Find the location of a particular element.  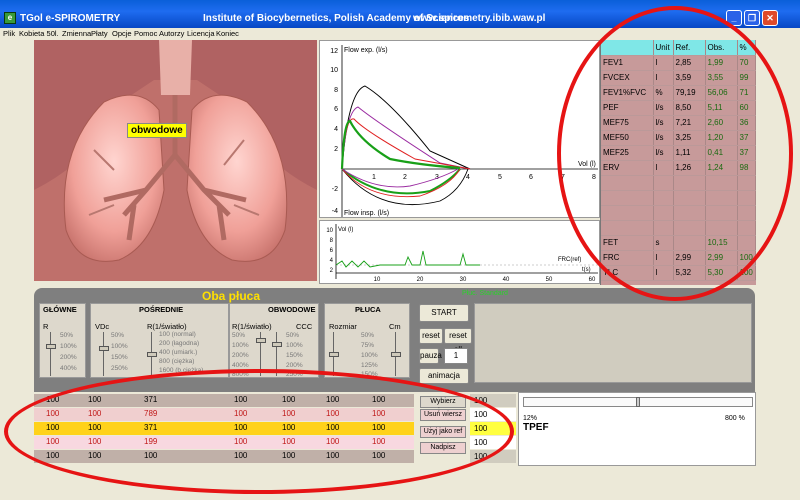

use-as-ref-button: Użyj jako ref is located at coordinates (443, 432).